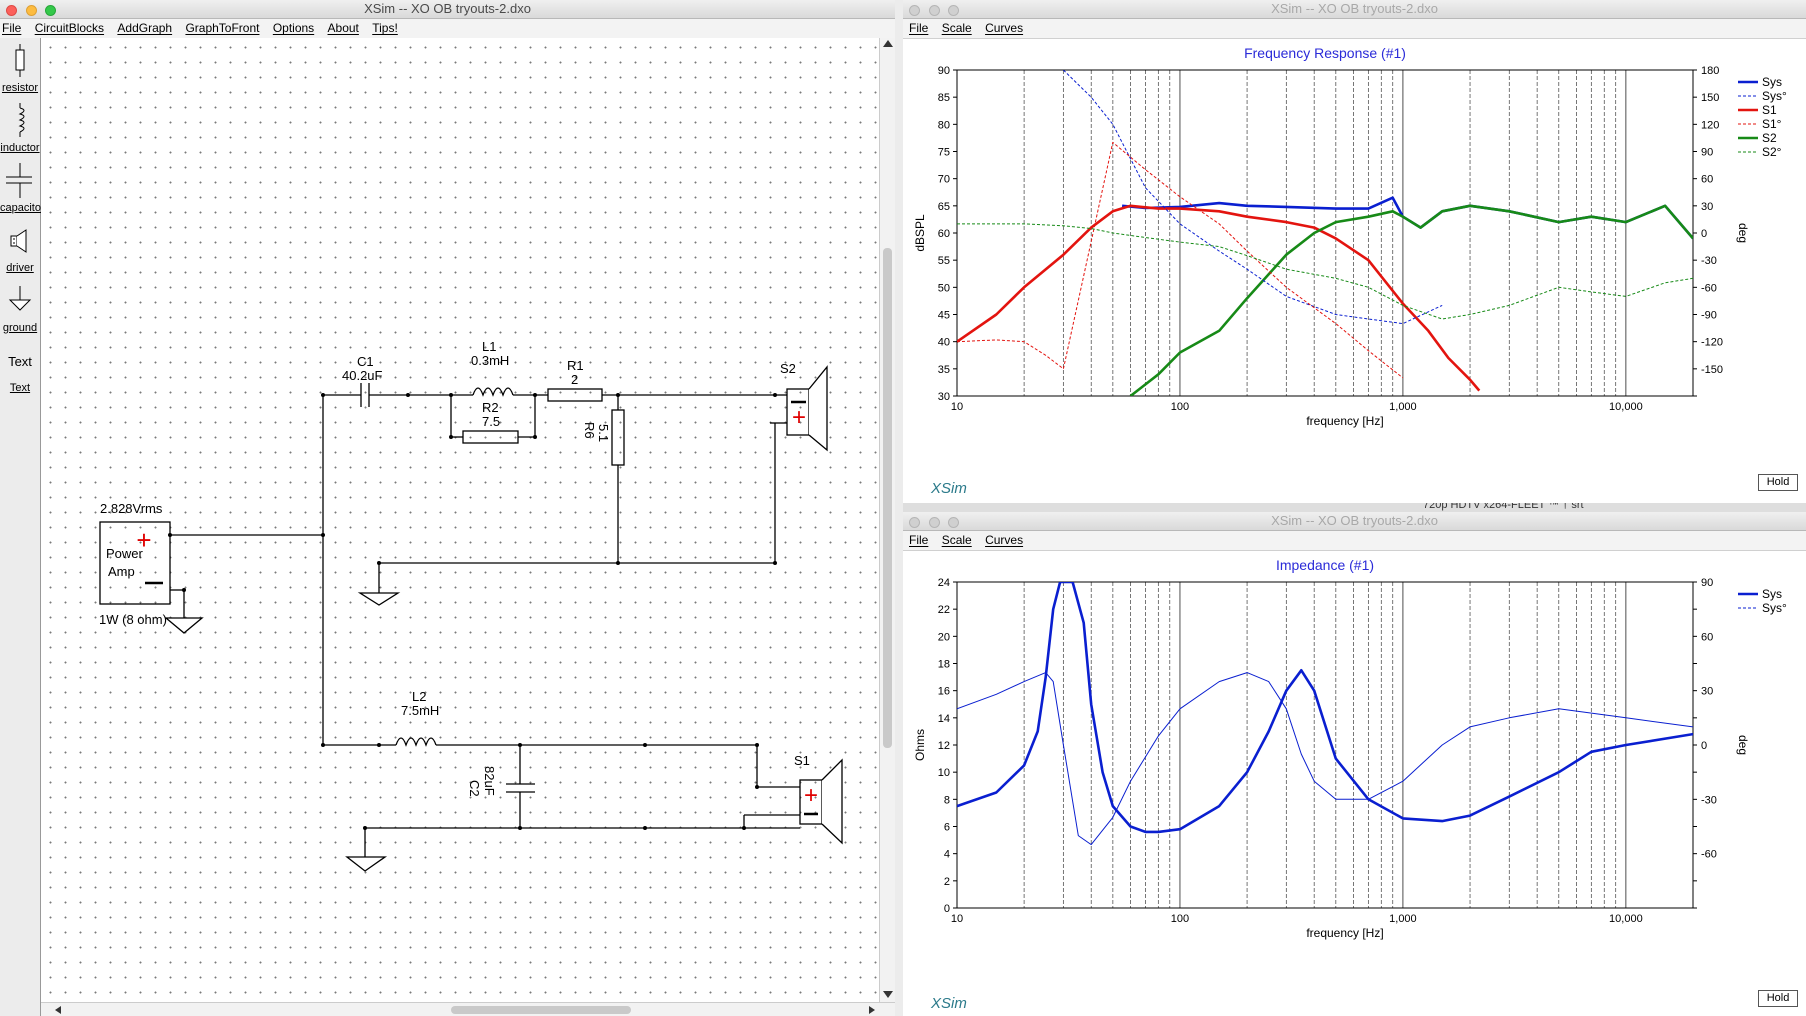 The width and height of the screenshot is (1806, 1016). I want to click on horizontal-scroll-thumb, so click(541, 1010).